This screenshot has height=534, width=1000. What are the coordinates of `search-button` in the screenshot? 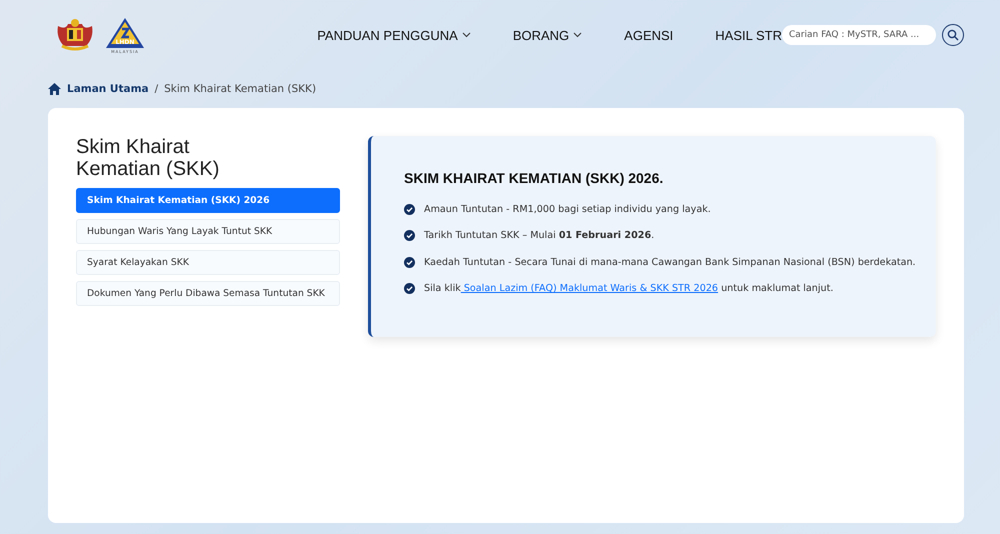 It's located at (953, 35).